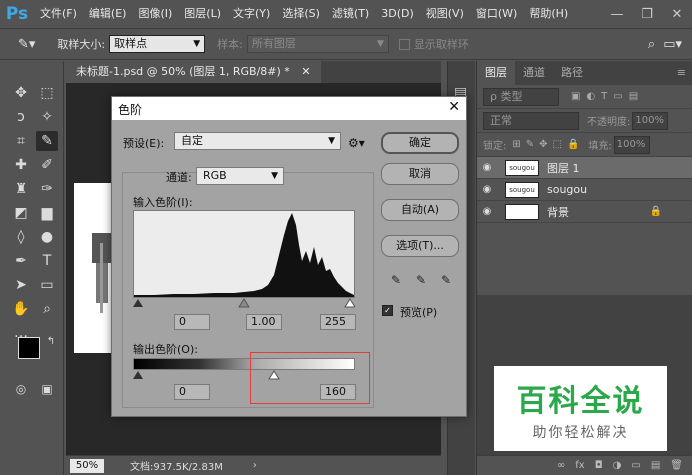  What do you see at coordinates (251, 14) in the screenshot?
I see `menu-type: 文字(Y)` at bounding box center [251, 14].